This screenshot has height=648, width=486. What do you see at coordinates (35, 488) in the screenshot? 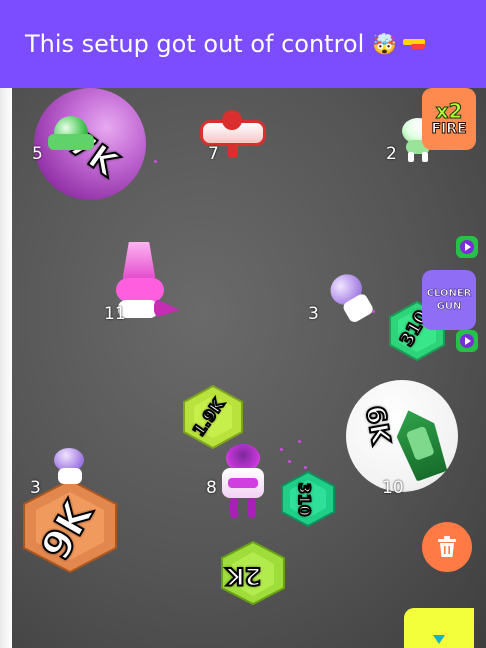
I see `turret-3b-level: 3` at bounding box center [35, 488].